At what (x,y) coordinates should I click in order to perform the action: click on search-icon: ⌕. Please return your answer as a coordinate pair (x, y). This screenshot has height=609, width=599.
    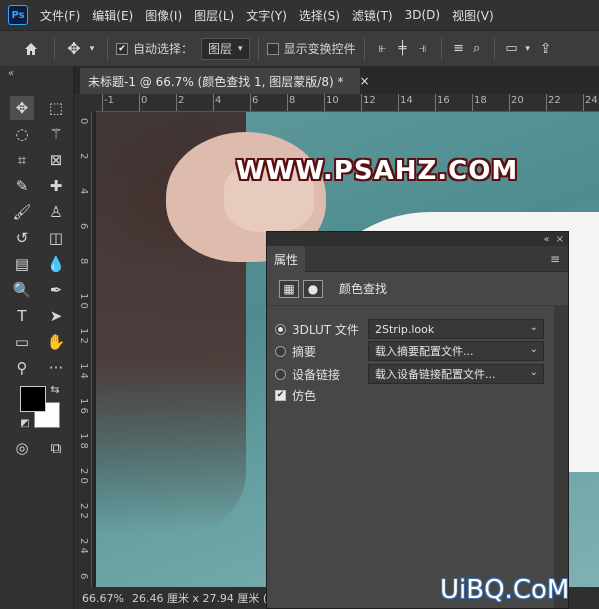
    Looking at the image, I should click on (477, 48).